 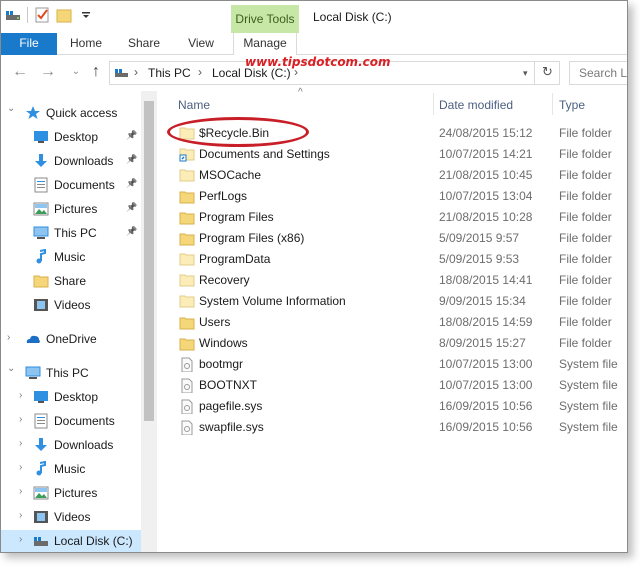 What do you see at coordinates (76, 72) in the screenshot?
I see `recent-locations-chevron-icon: ⌄` at bounding box center [76, 72].